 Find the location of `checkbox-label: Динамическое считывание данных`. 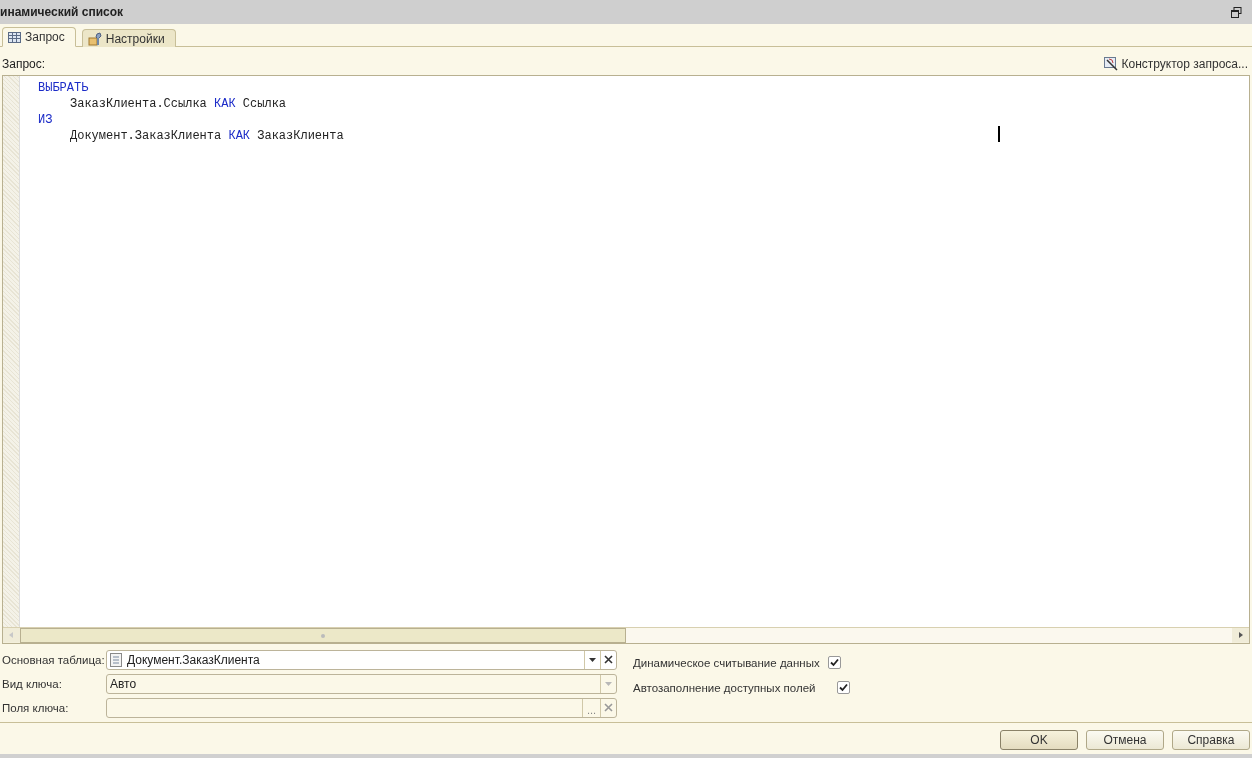

checkbox-label: Динамическое считывание данных is located at coordinates (726, 662).